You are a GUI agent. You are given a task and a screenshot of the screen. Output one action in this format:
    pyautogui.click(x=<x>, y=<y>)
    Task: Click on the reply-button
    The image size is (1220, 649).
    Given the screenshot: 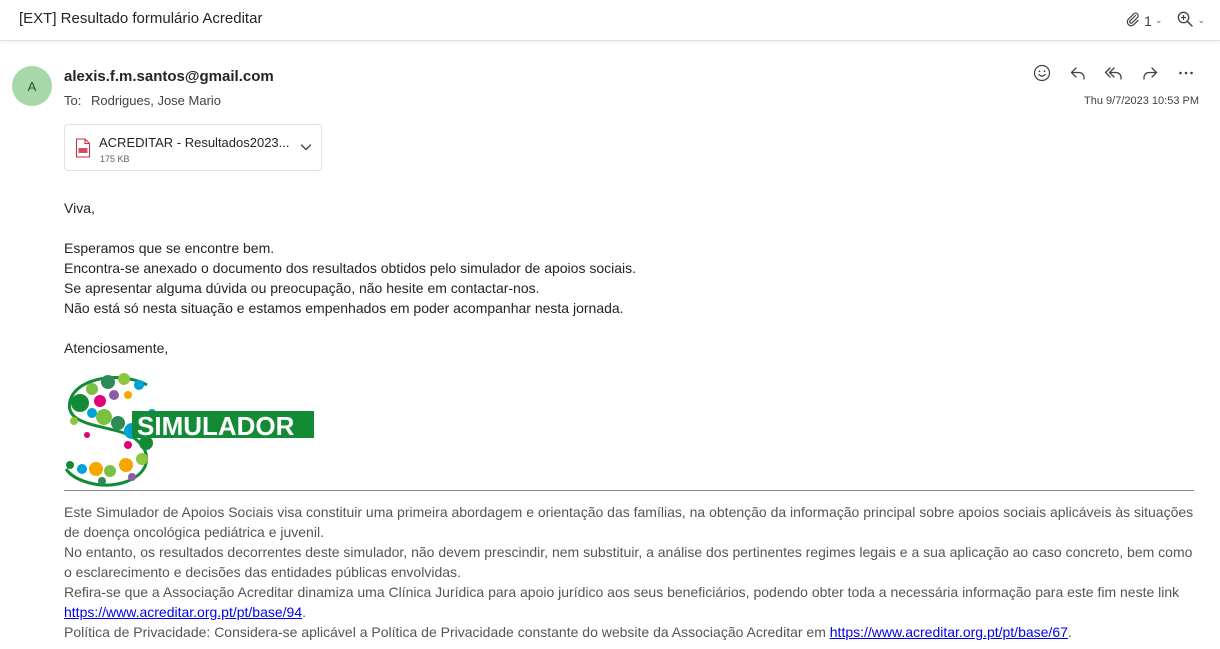 What is the action you would take?
    pyautogui.click(x=1078, y=75)
    